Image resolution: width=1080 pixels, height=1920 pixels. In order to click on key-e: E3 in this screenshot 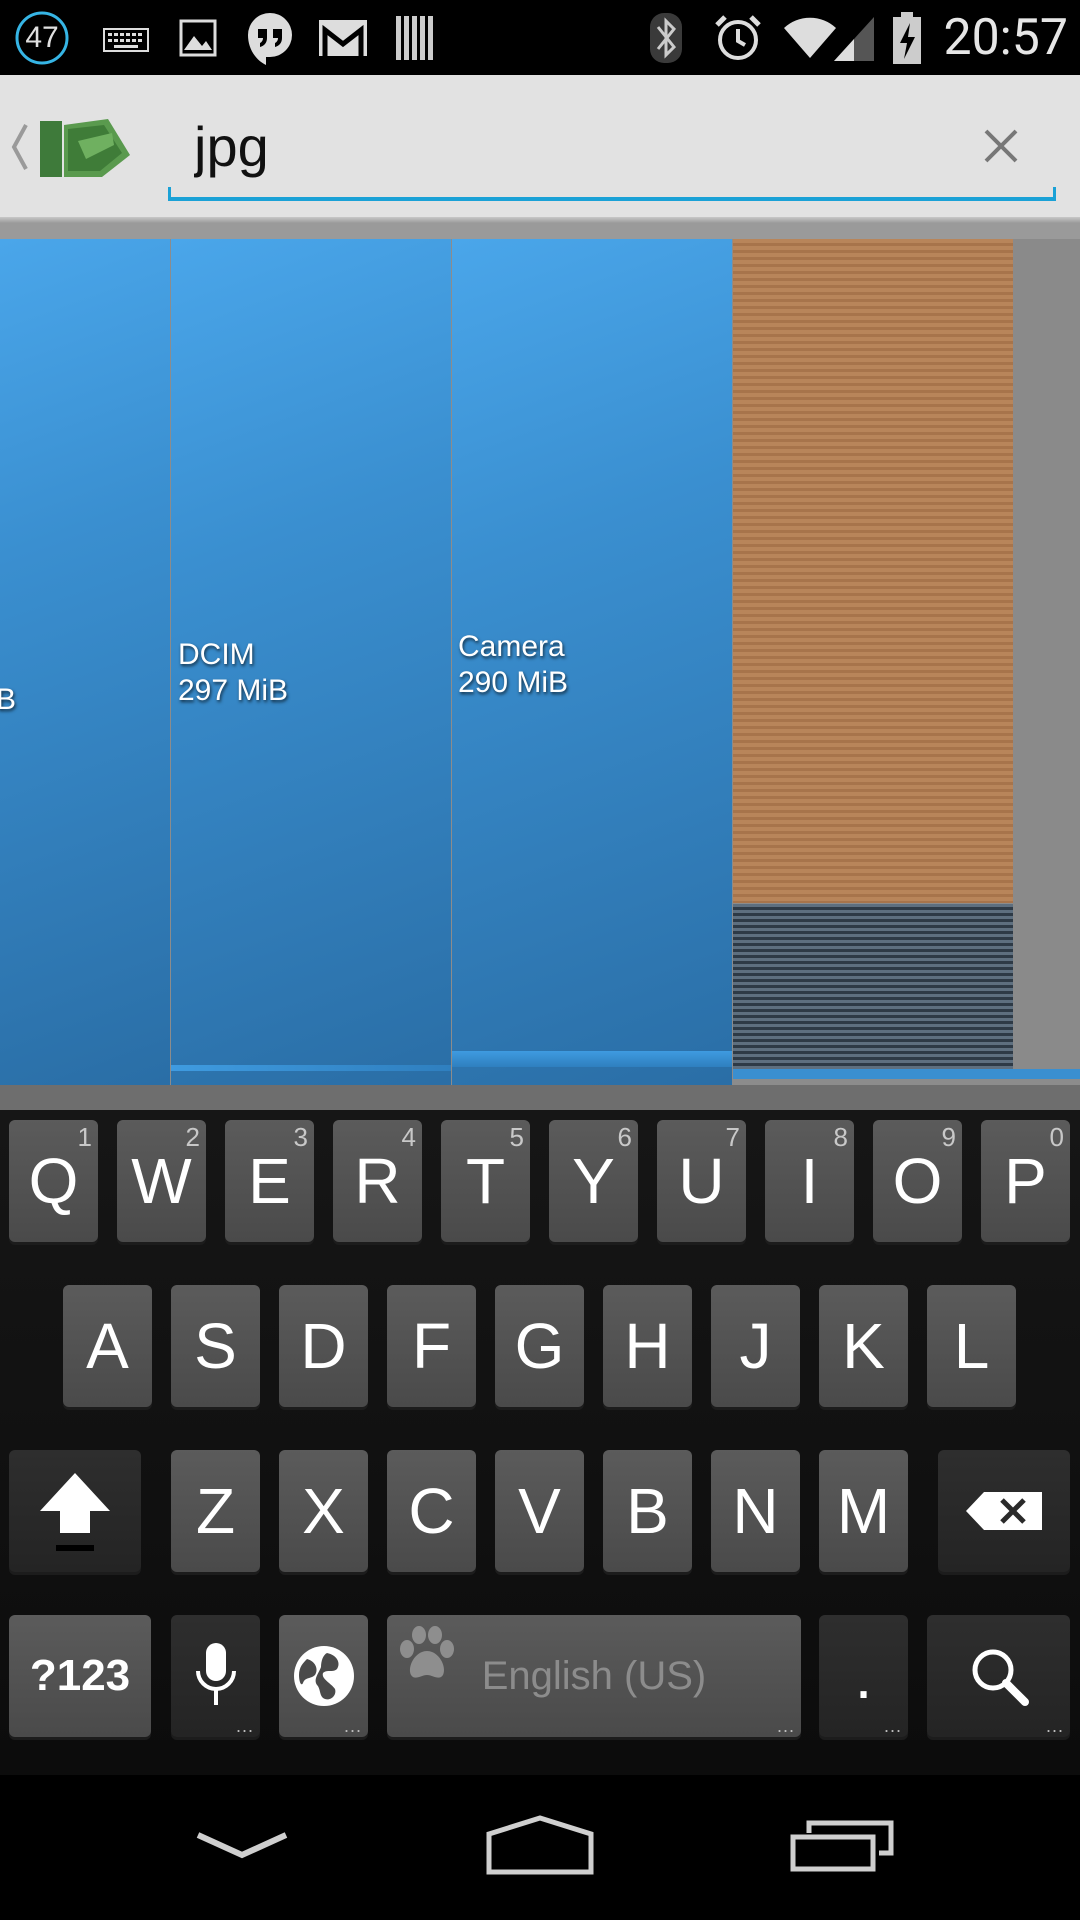, I will do `click(269, 1181)`.